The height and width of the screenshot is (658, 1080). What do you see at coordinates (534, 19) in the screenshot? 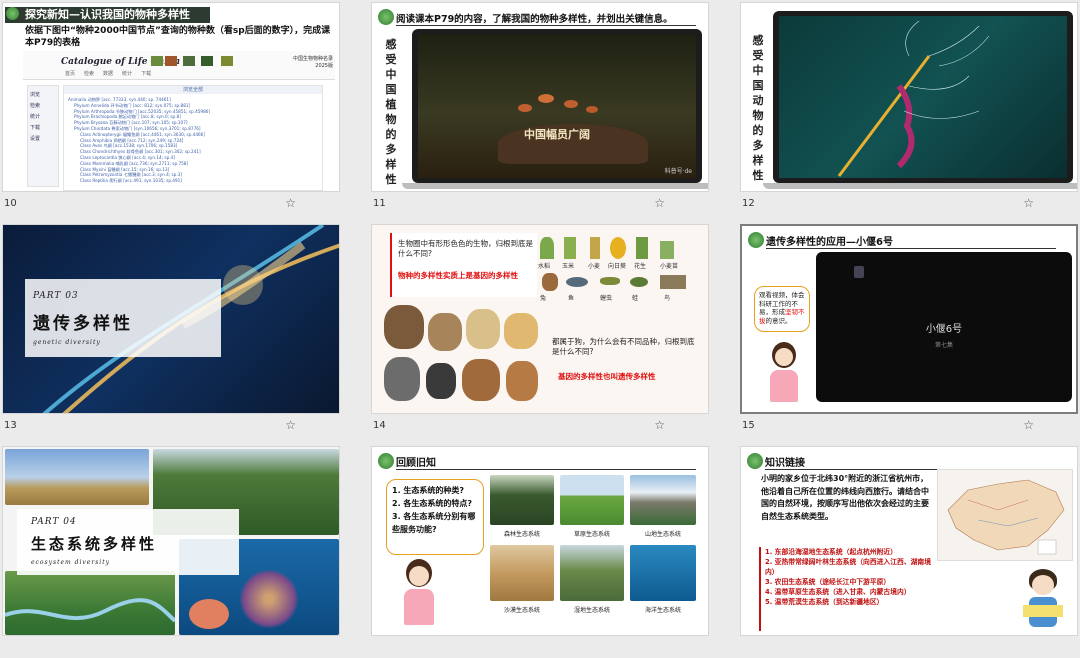
I see `slide-title: 阅读课本P79的内容，了解我国的物种多样性，并划出关键信息。` at bounding box center [534, 19].